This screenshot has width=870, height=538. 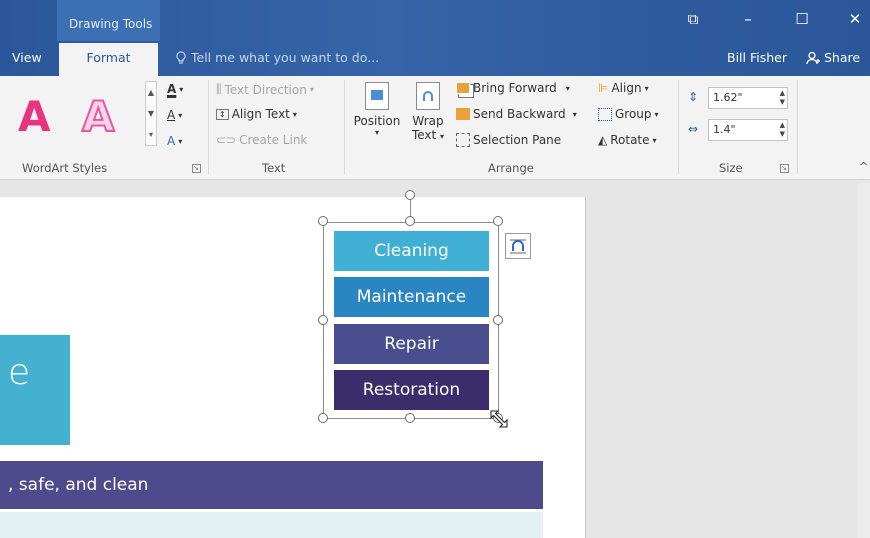 What do you see at coordinates (693, 97) in the screenshot?
I see `shape-height-icon: ⇕` at bounding box center [693, 97].